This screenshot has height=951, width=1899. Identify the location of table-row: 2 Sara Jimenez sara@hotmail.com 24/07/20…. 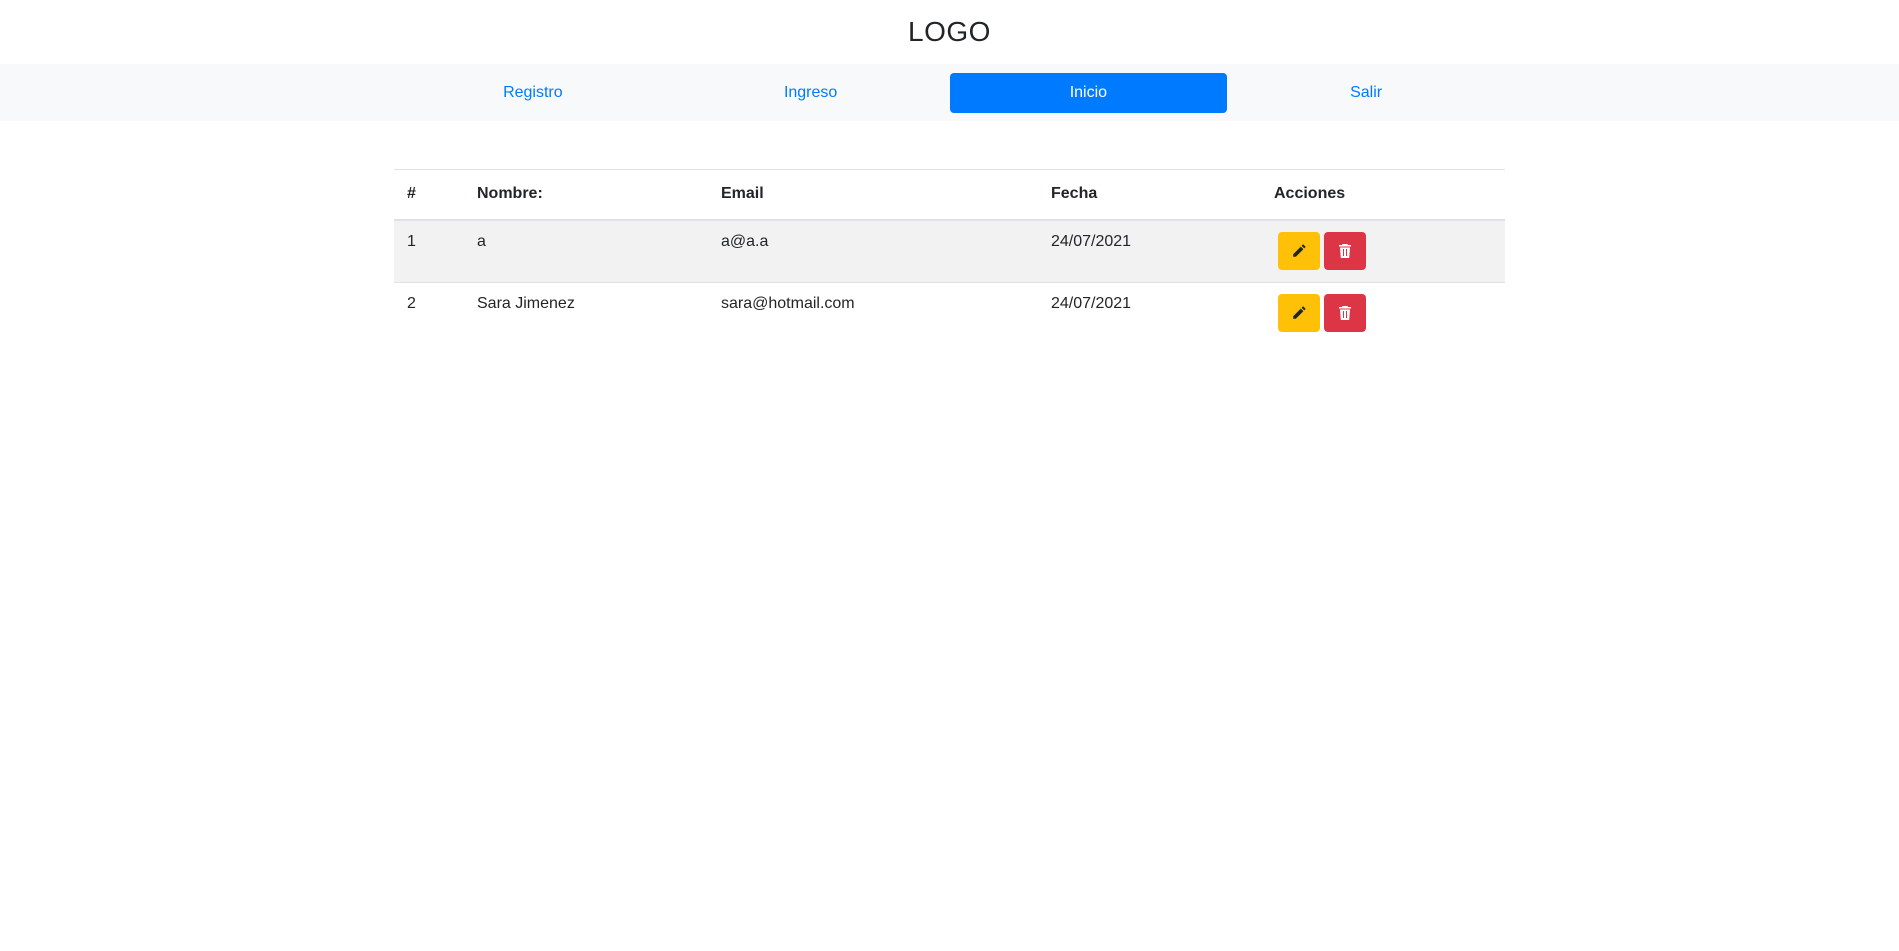
(949, 314).